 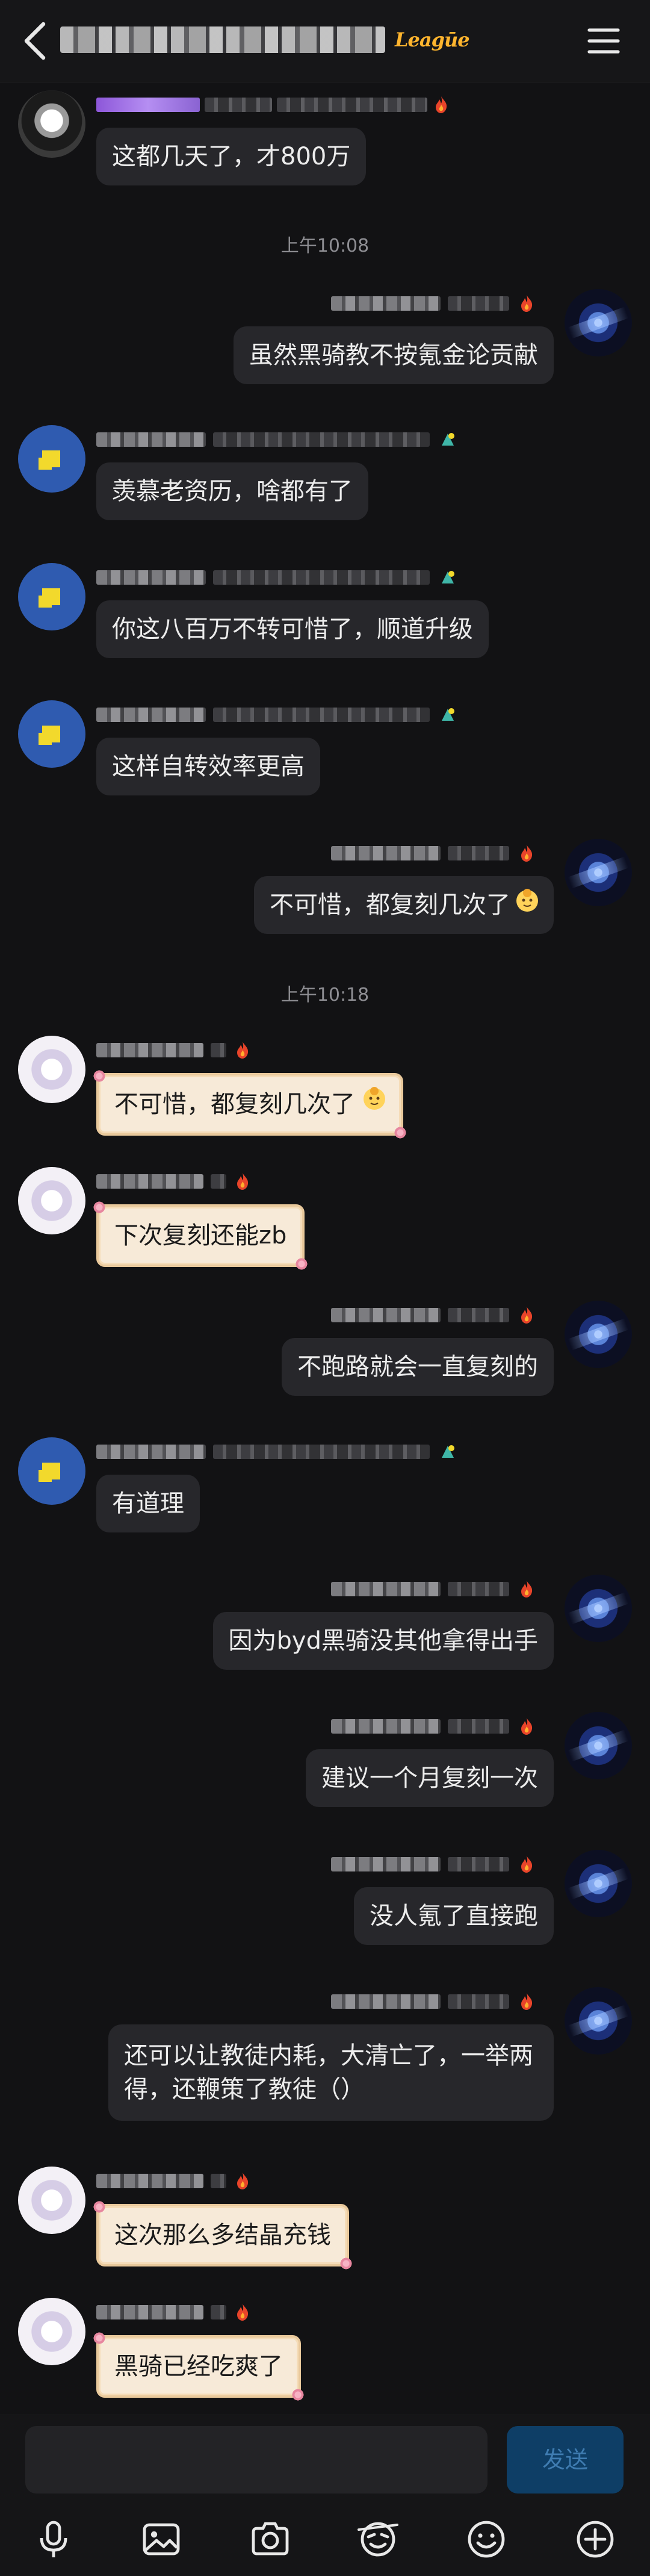 I want to click on message-bubble: 黑骑已经吃爽了, so click(x=199, y=2366).